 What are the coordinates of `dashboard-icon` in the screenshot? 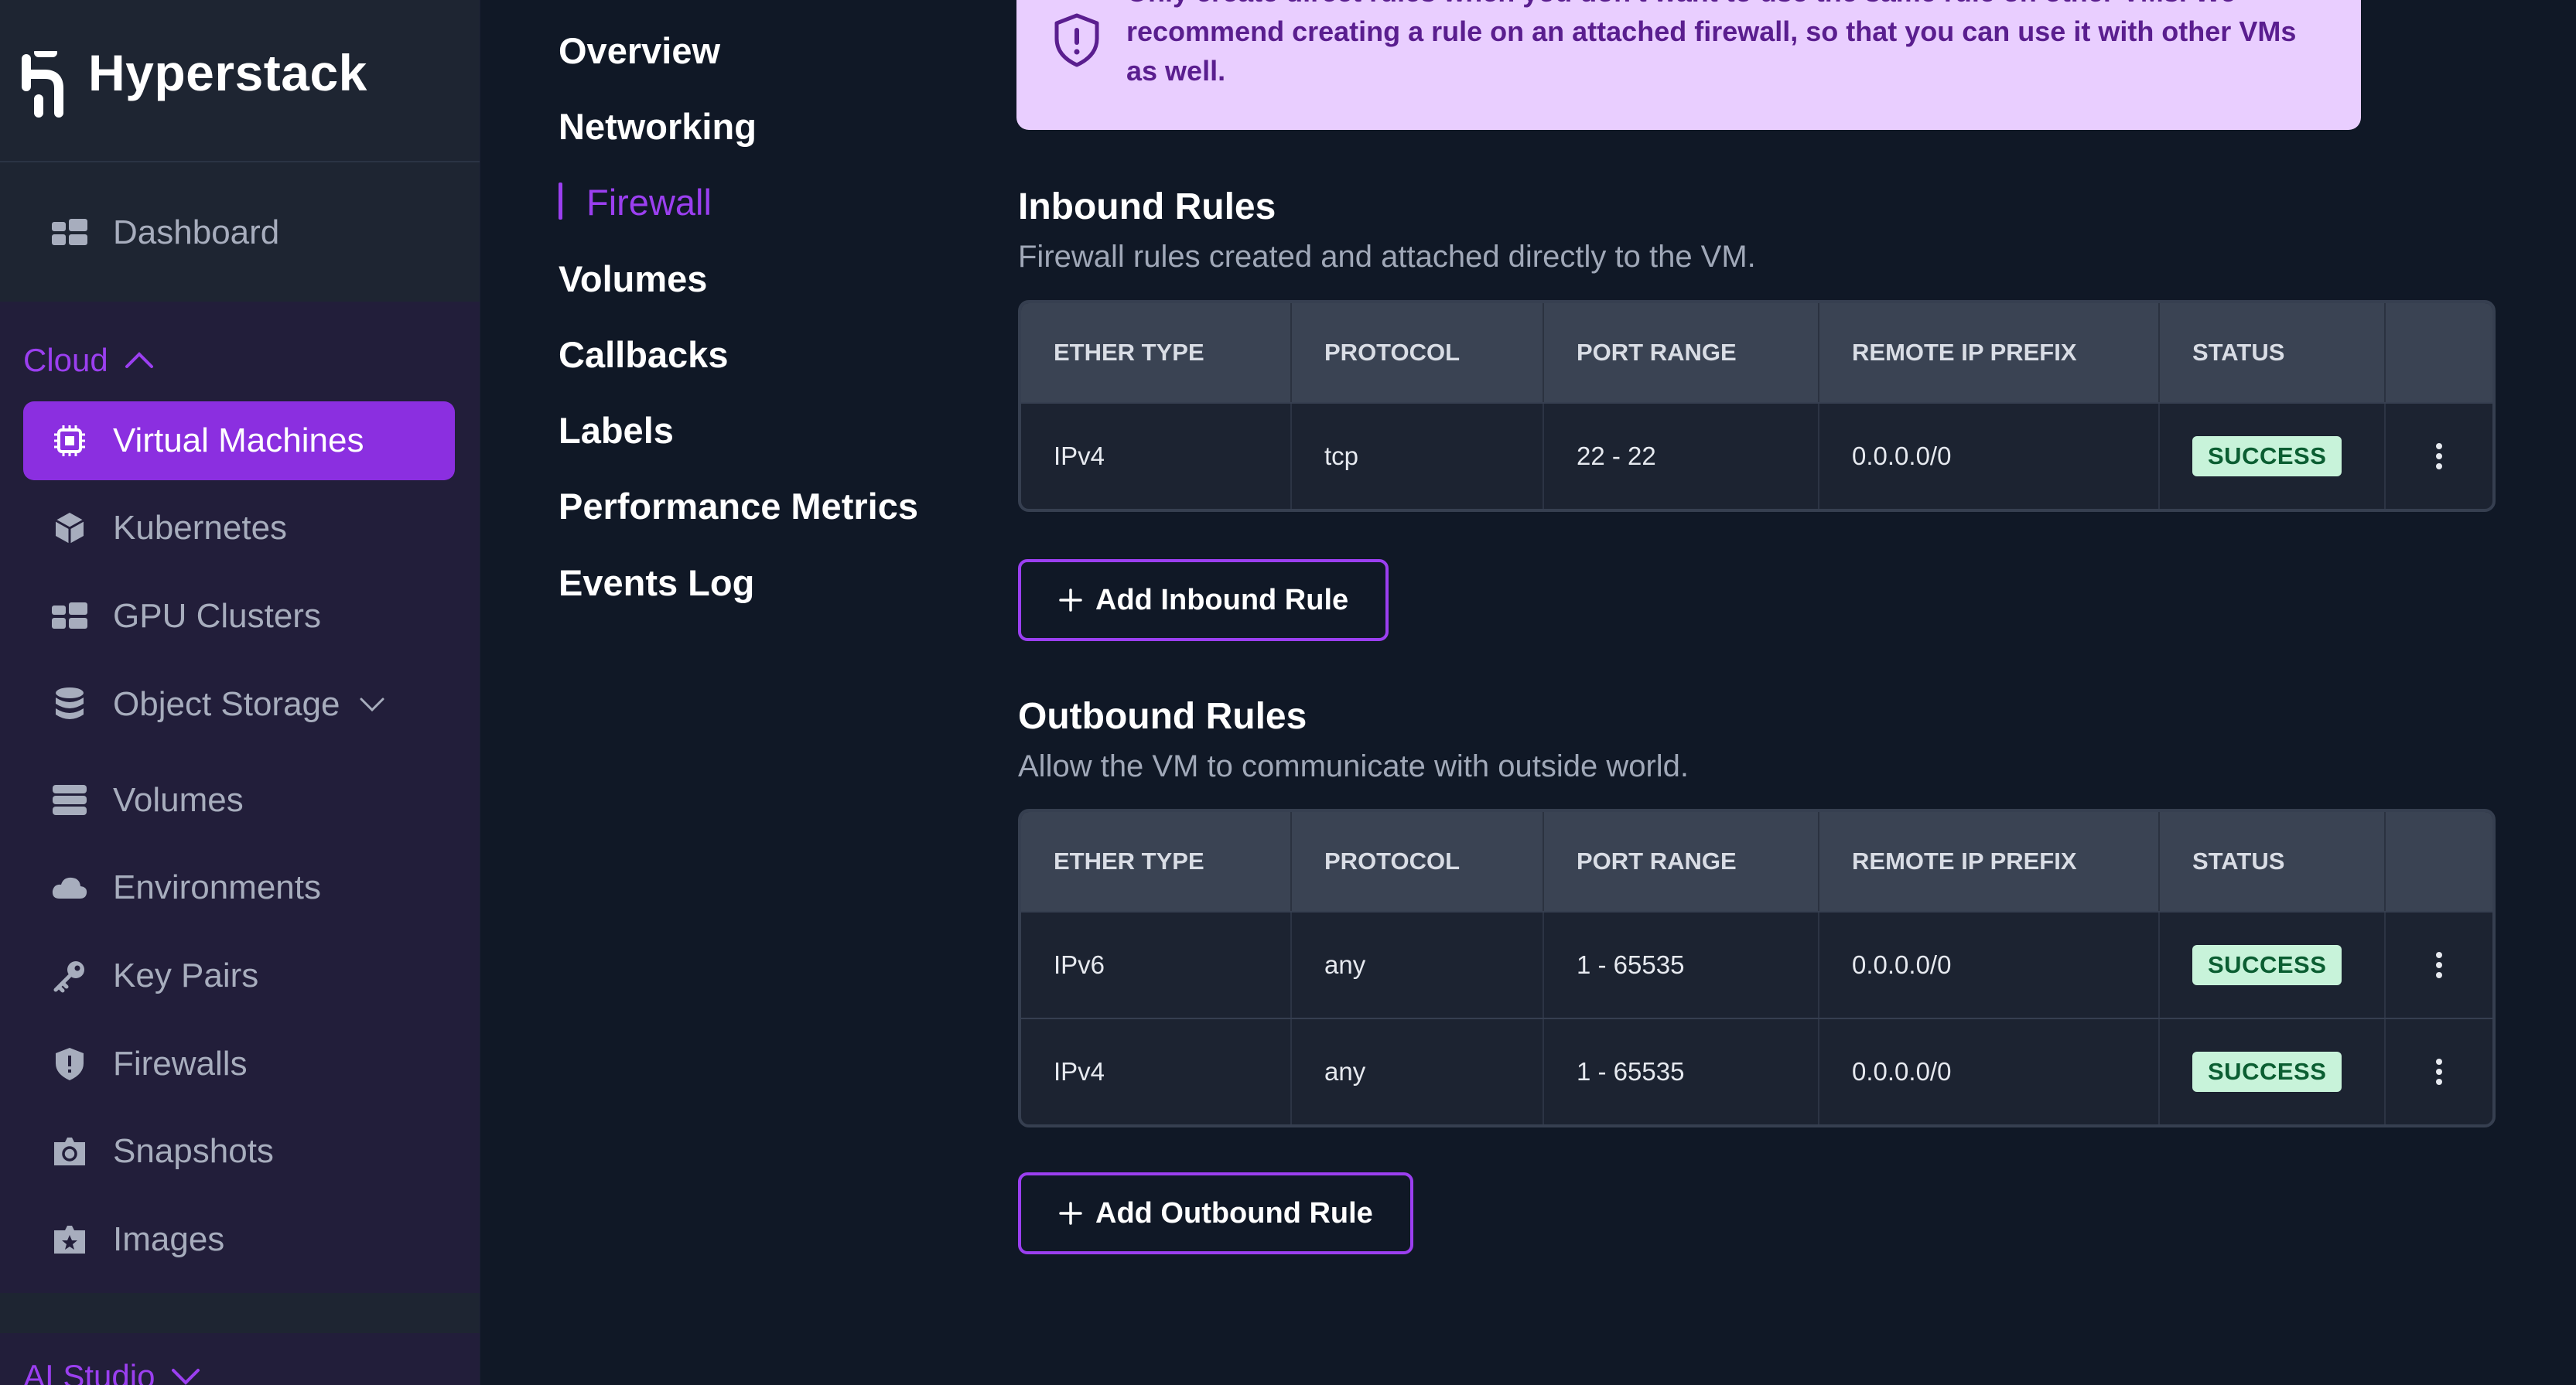 It's located at (69, 232).